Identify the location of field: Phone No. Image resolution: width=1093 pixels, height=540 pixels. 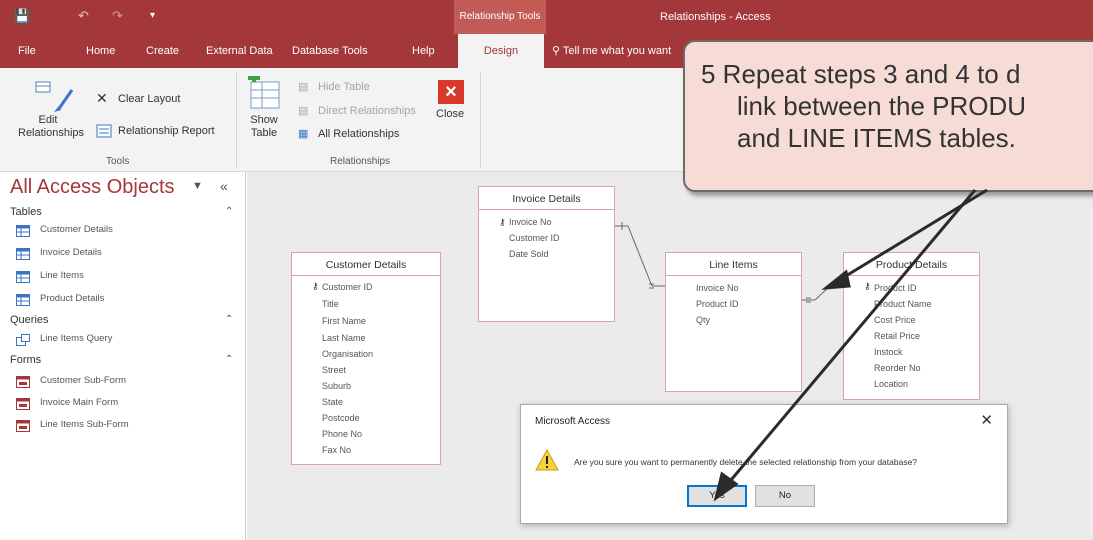
(342, 434).